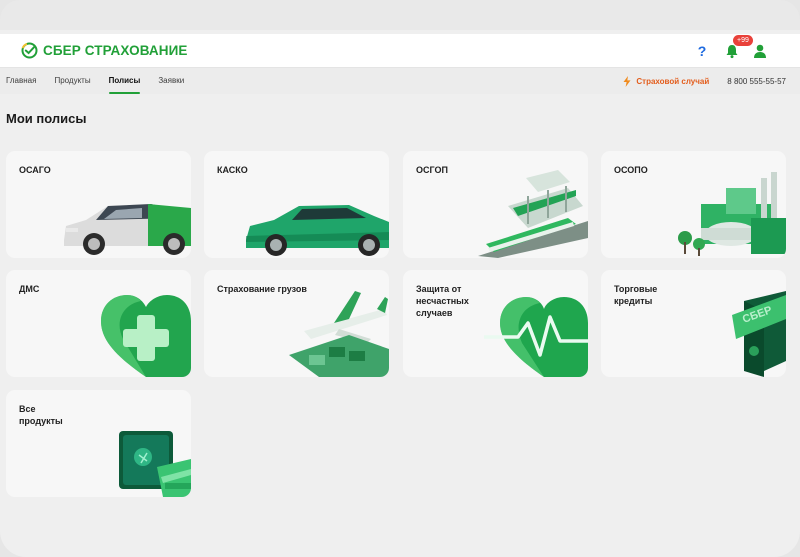 The image size is (800, 557). What do you see at coordinates (317, 230) in the screenshot?
I see `car-green-icon` at bounding box center [317, 230].